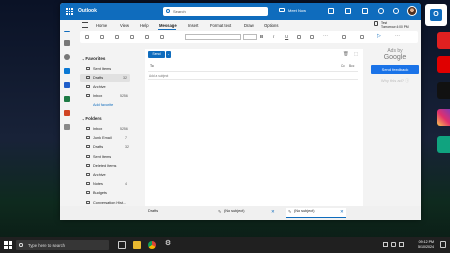  What do you see at coordinates (105, 96) in the screenshot?
I see `favorite-item: Inbox 5256` at bounding box center [105, 96].